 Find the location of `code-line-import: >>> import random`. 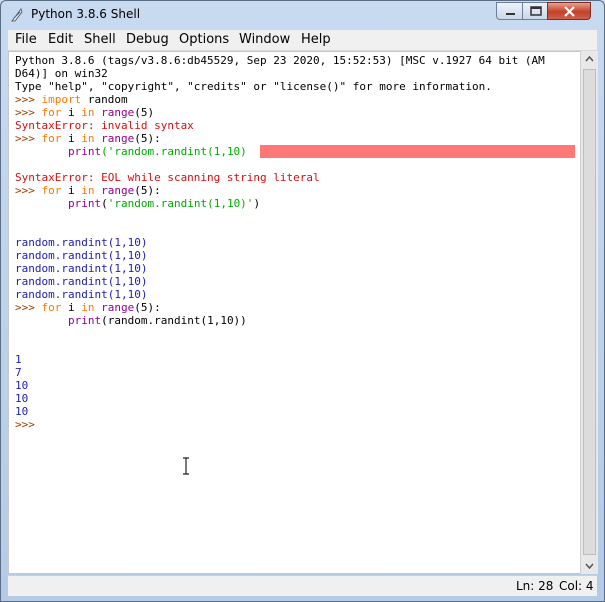

code-line-import: >>> import random is located at coordinates (71, 99).